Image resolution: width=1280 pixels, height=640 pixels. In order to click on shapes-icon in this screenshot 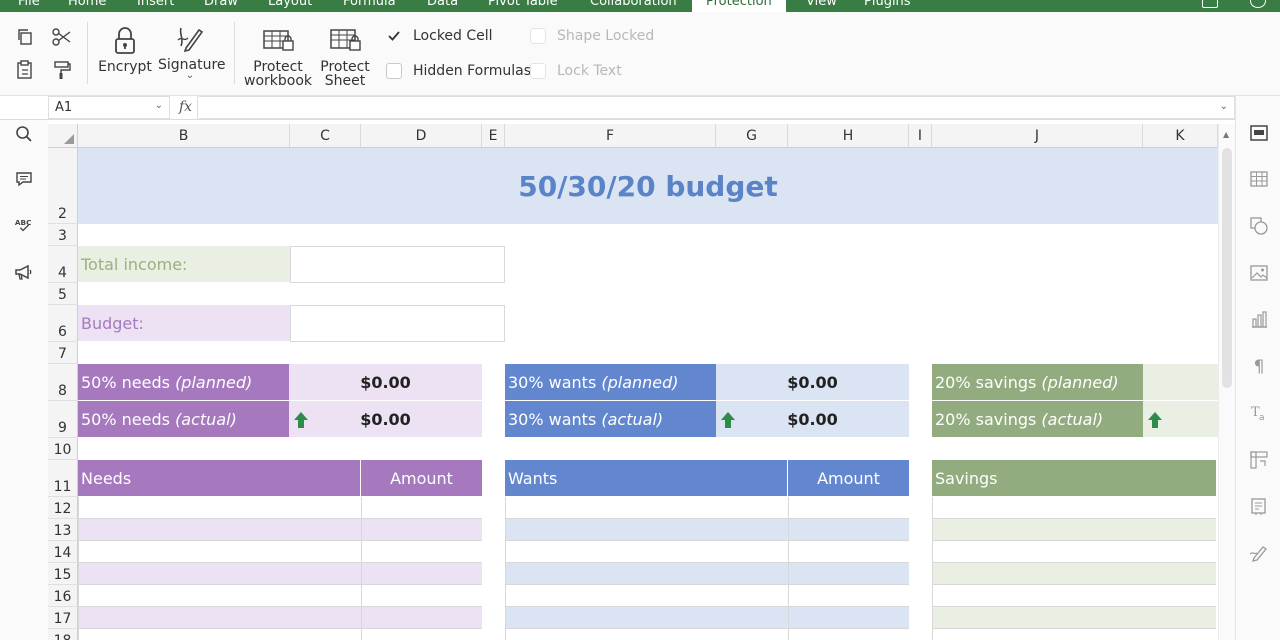, I will do `click(1259, 226)`.